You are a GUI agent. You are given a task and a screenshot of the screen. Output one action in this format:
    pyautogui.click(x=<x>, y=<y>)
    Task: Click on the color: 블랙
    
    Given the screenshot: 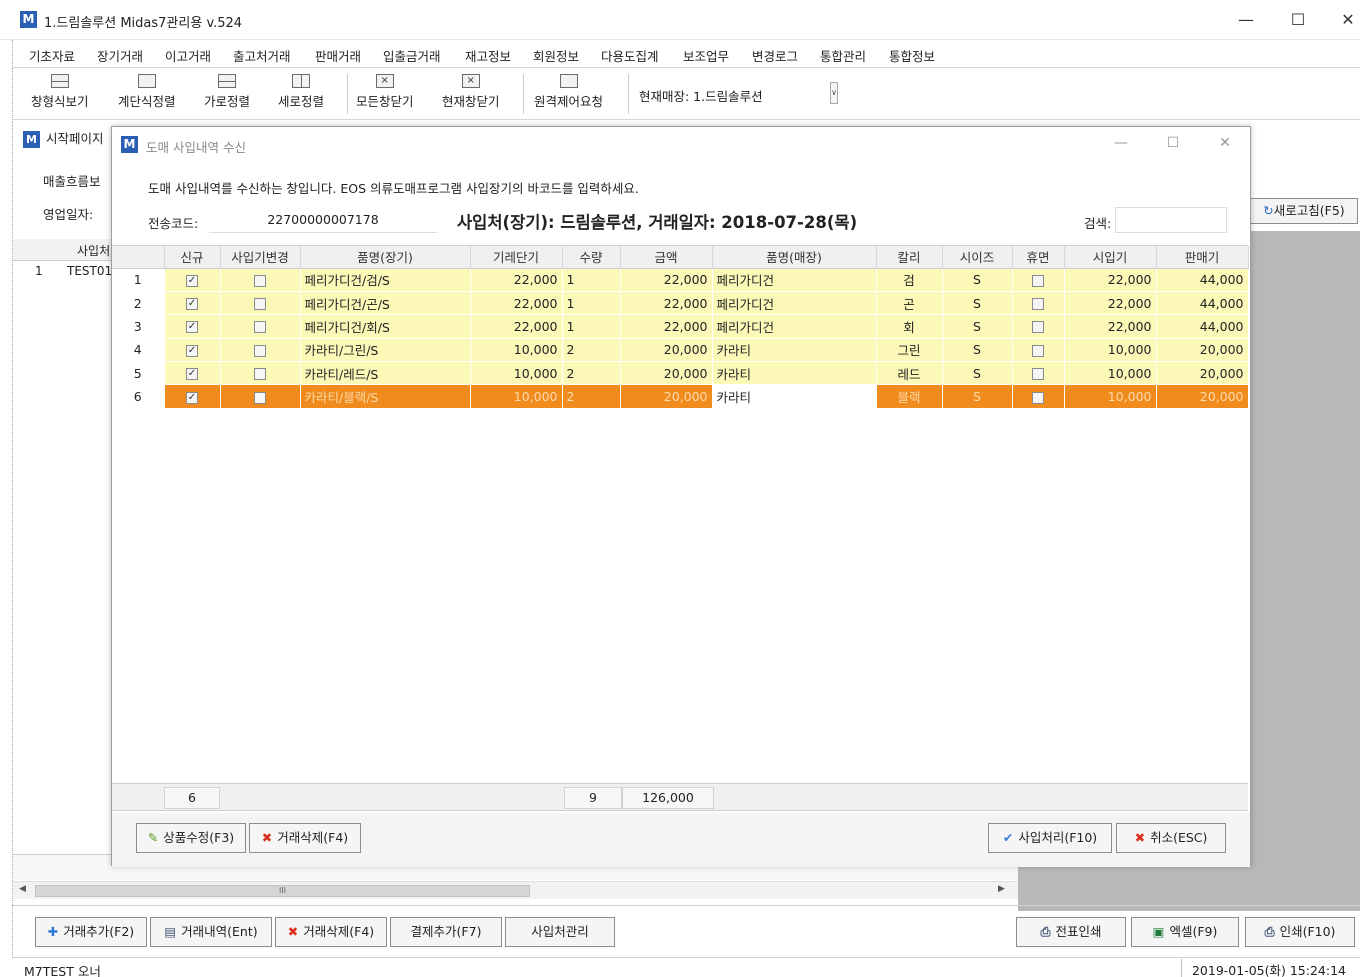 What is the action you would take?
    pyautogui.click(x=909, y=396)
    